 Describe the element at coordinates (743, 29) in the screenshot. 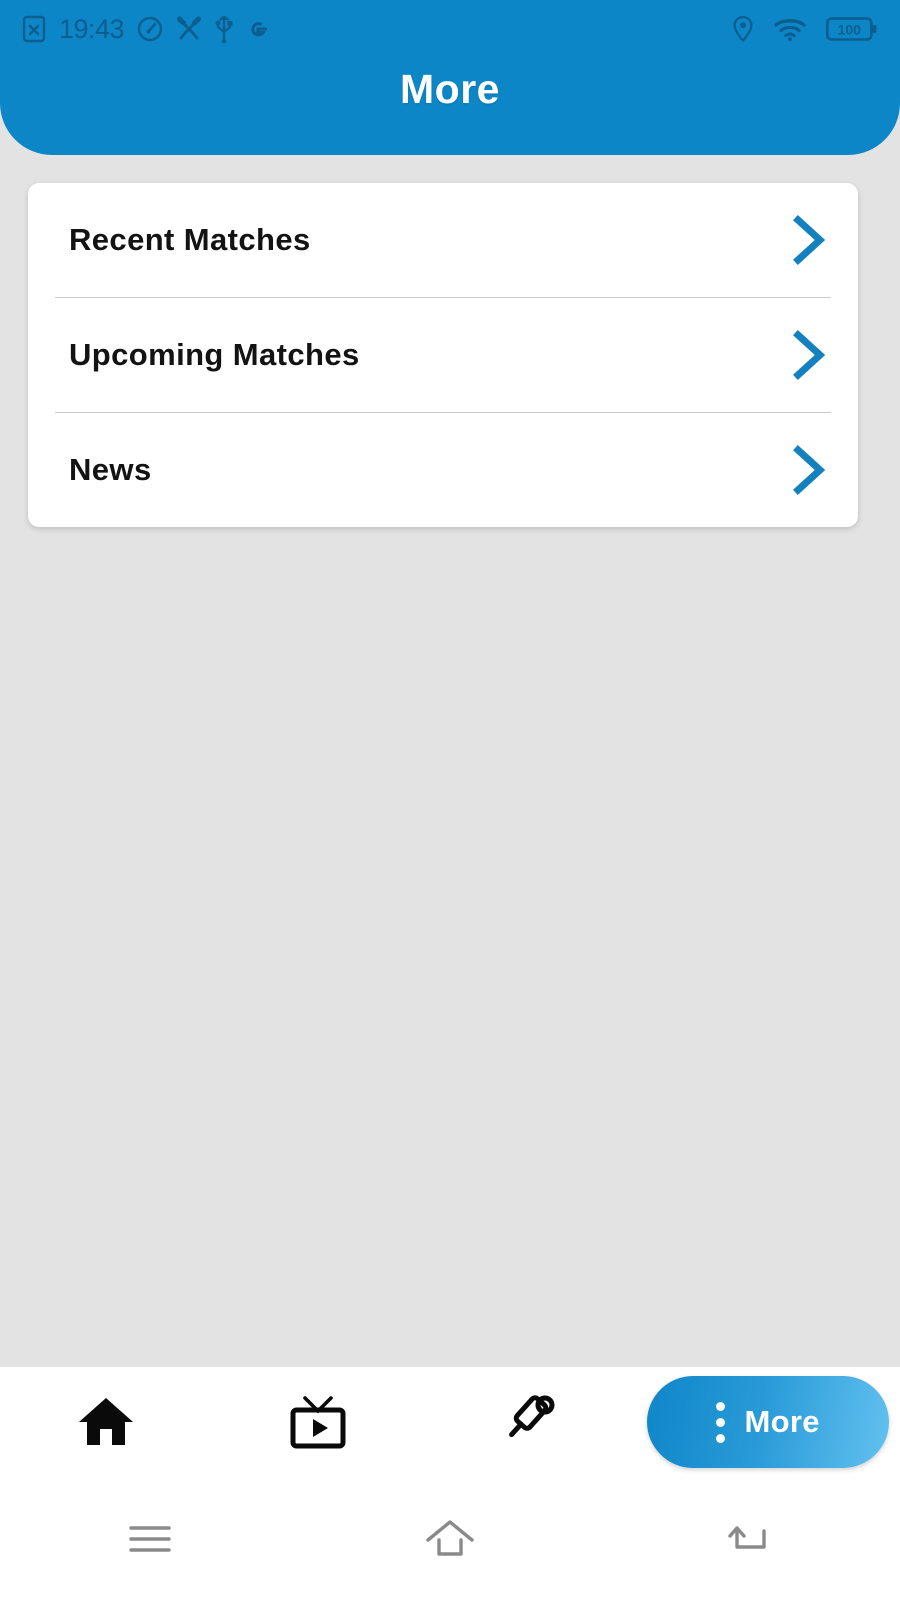

I see `location-pin-icon` at that location.